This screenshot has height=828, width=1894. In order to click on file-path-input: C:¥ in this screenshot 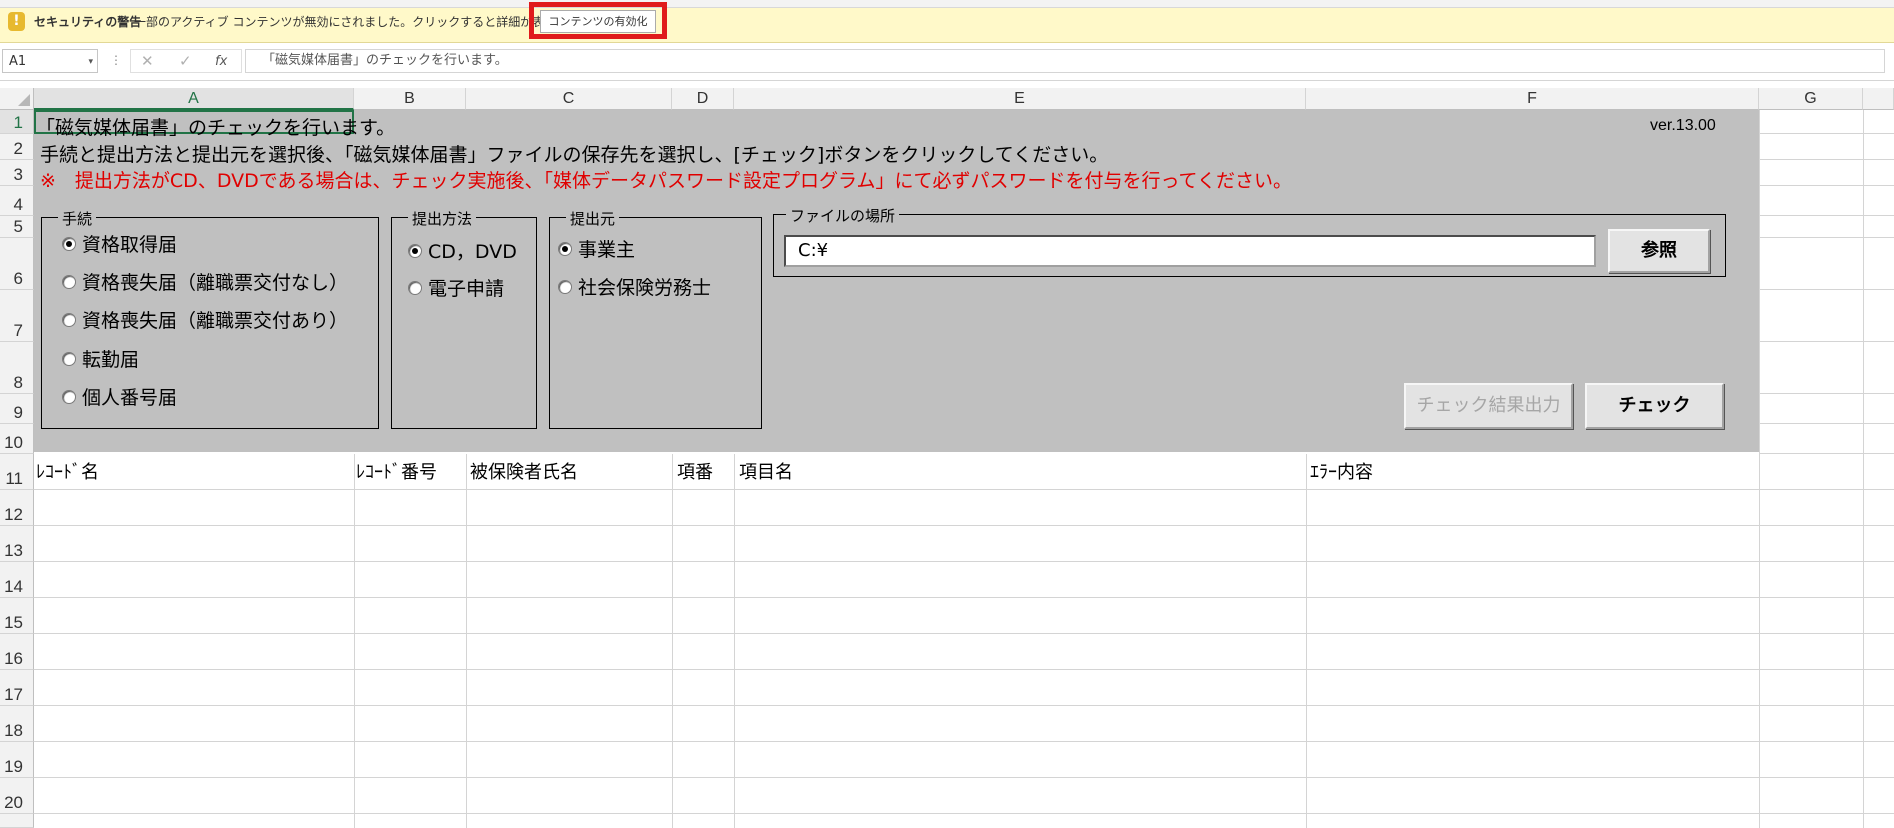, I will do `click(1190, 251)`.